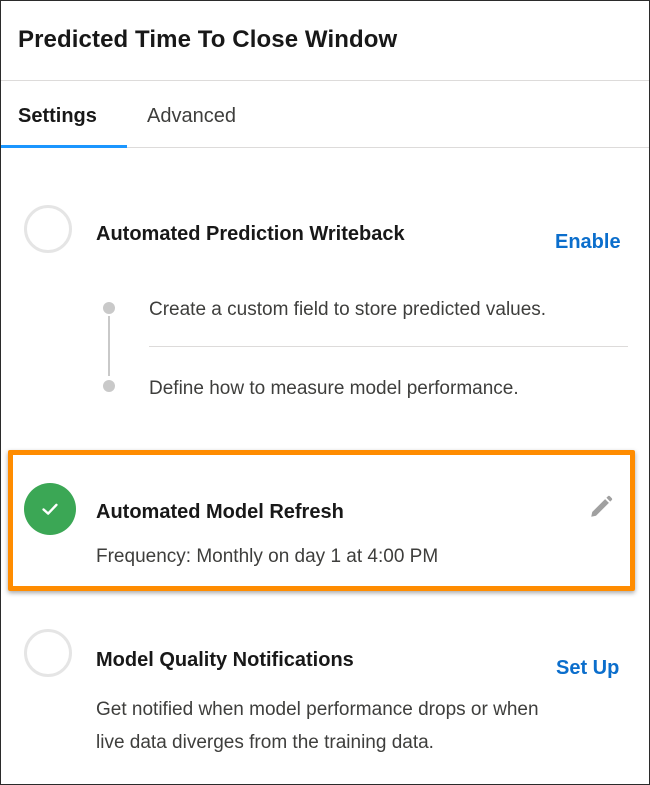  Describe the element at coordinates (388, 346) in the screenshot. I see `substep-divider` at that location.